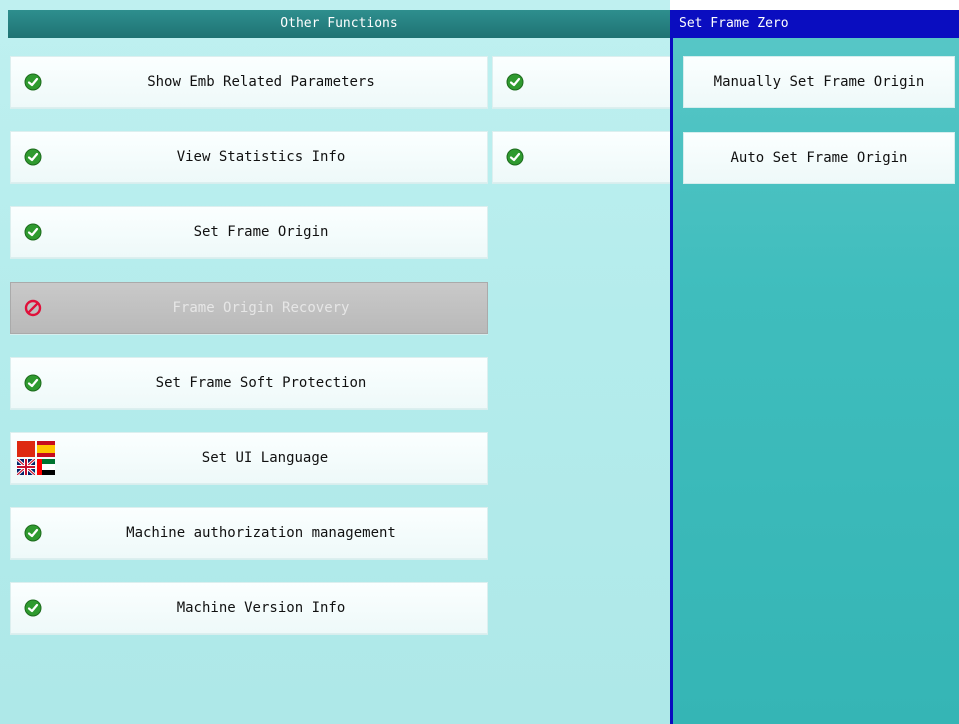 The height and width of the screenshot is (724, 959). I want to click on prohibited-icon, so click(33, 308).